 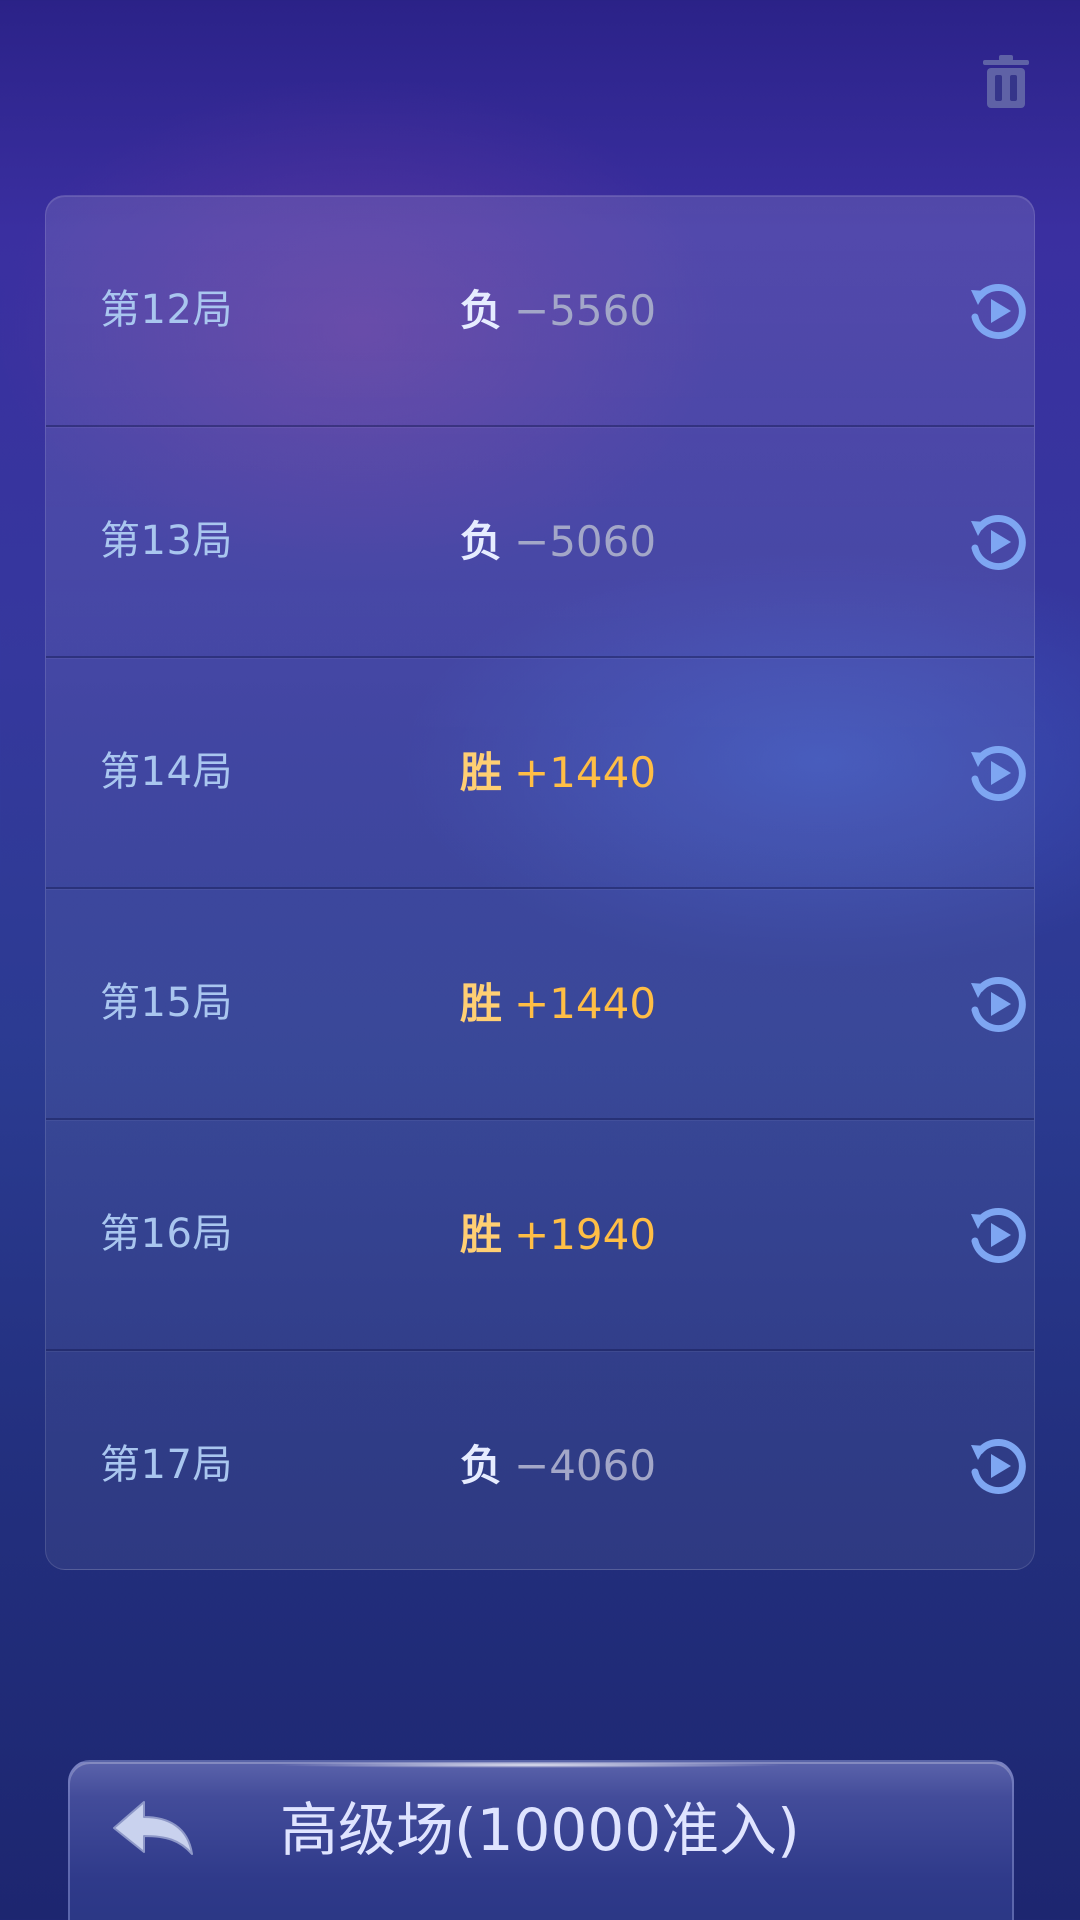 I want to click on round-result: 负 −5060, so click(x=558, y=541).